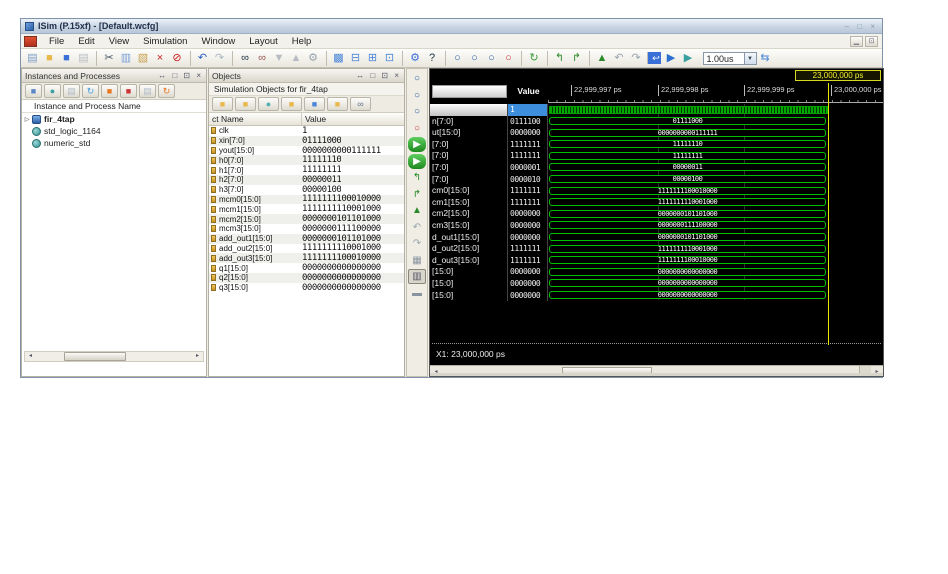 The width and height of the screenshot is (948, 574). I want to click on menu-item: File, so click(56, 41).